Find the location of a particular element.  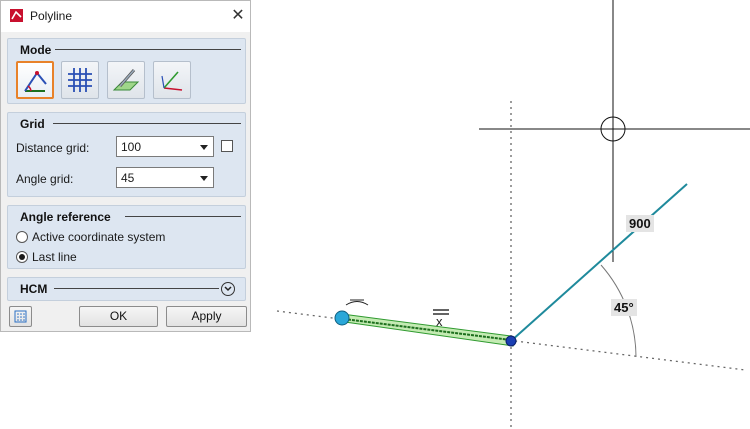

grid-icon is located at coordinates (80, 80).